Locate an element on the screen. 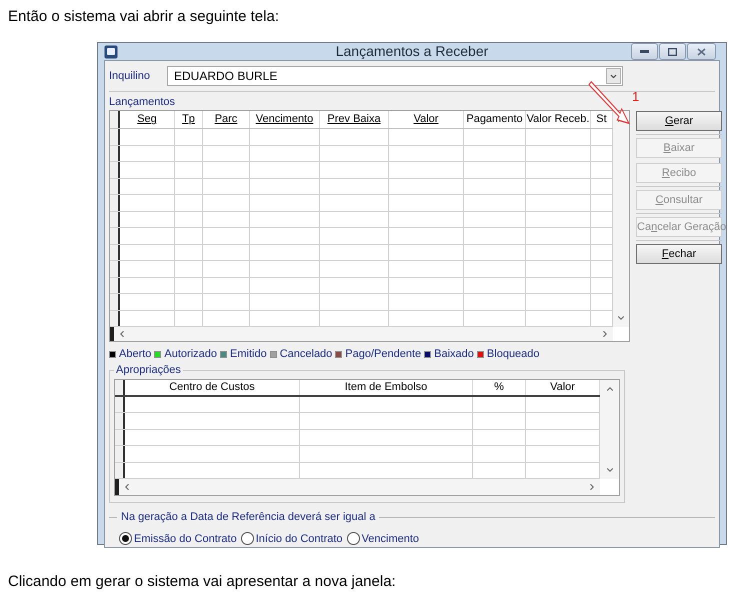 The image size is (735, 608). maximize-icon is located at coordinates (672, 52).